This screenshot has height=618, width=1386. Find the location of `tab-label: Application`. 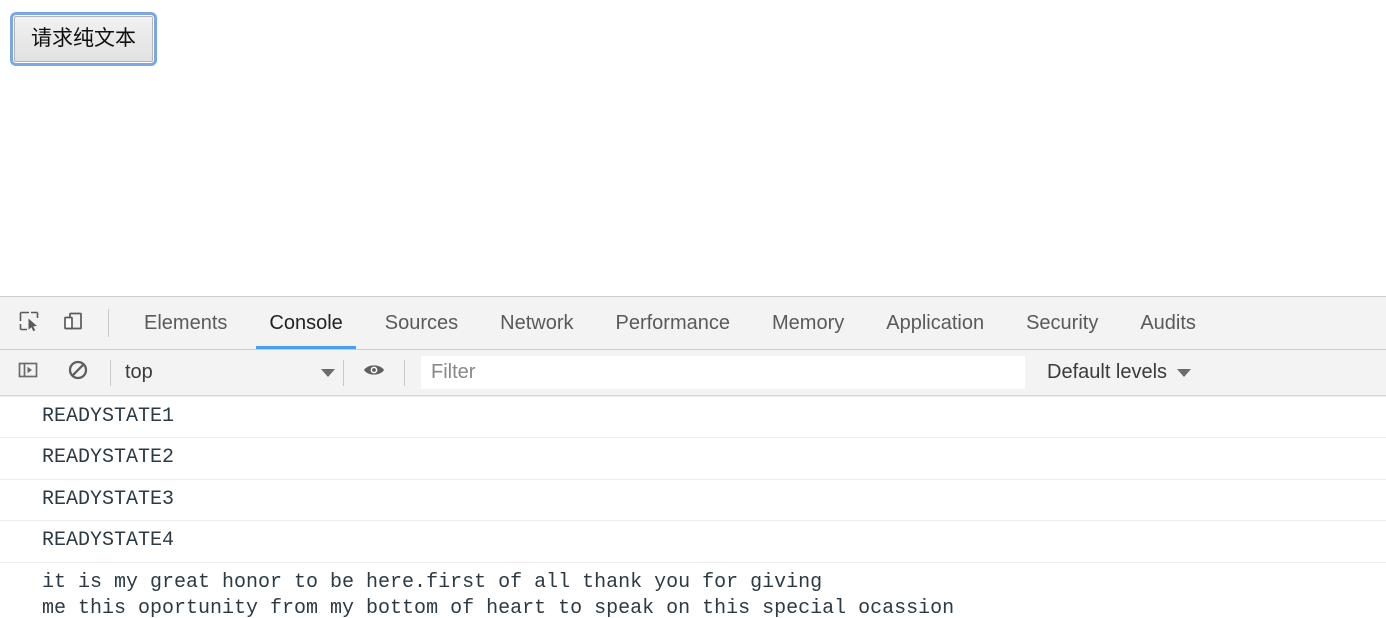

tab-label: Application is located at coordinates (935, 322).